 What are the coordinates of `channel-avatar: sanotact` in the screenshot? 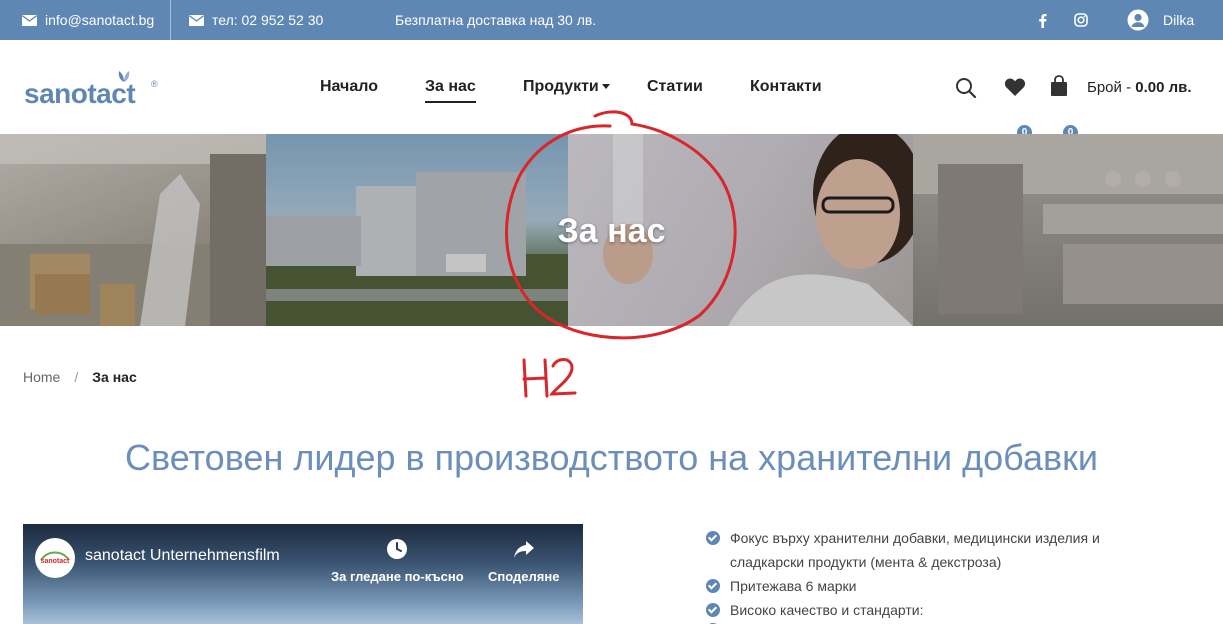 It's located at (55, 558).